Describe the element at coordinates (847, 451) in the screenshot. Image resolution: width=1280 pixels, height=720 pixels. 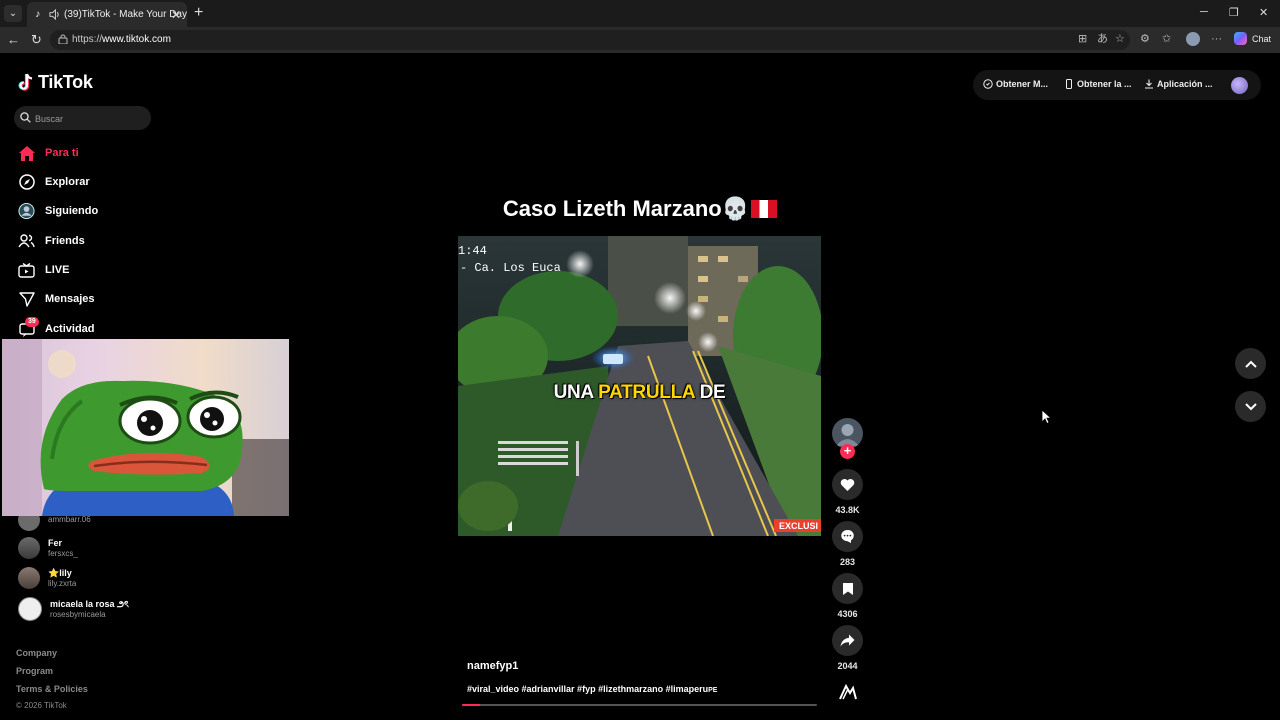
I see `follow-plus-button: +` at that location.